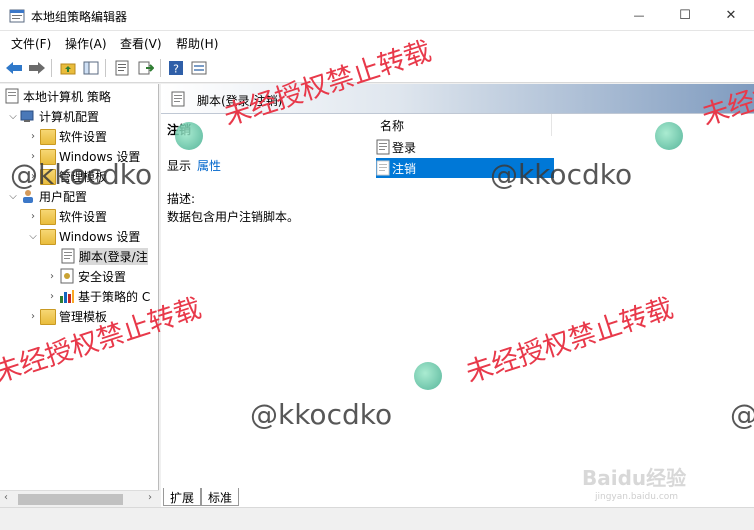 This screenshot has width=754, height=530. I want to click on tree-node-computer-config: ⌵ 计算机配置, so click(52, 116).